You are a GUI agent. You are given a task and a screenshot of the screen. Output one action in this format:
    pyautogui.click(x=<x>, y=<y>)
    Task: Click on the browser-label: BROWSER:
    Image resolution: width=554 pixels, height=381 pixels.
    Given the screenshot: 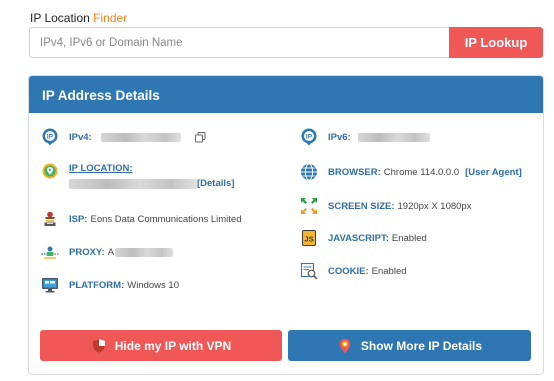 What is the action you would take?
    pyautogui.click(x=354, y=172)
    